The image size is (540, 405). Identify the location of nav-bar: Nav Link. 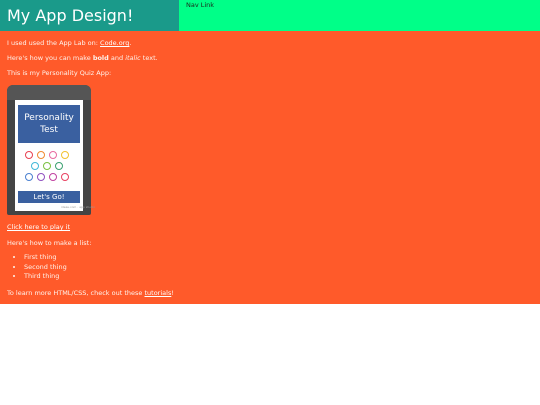
(359, 15).